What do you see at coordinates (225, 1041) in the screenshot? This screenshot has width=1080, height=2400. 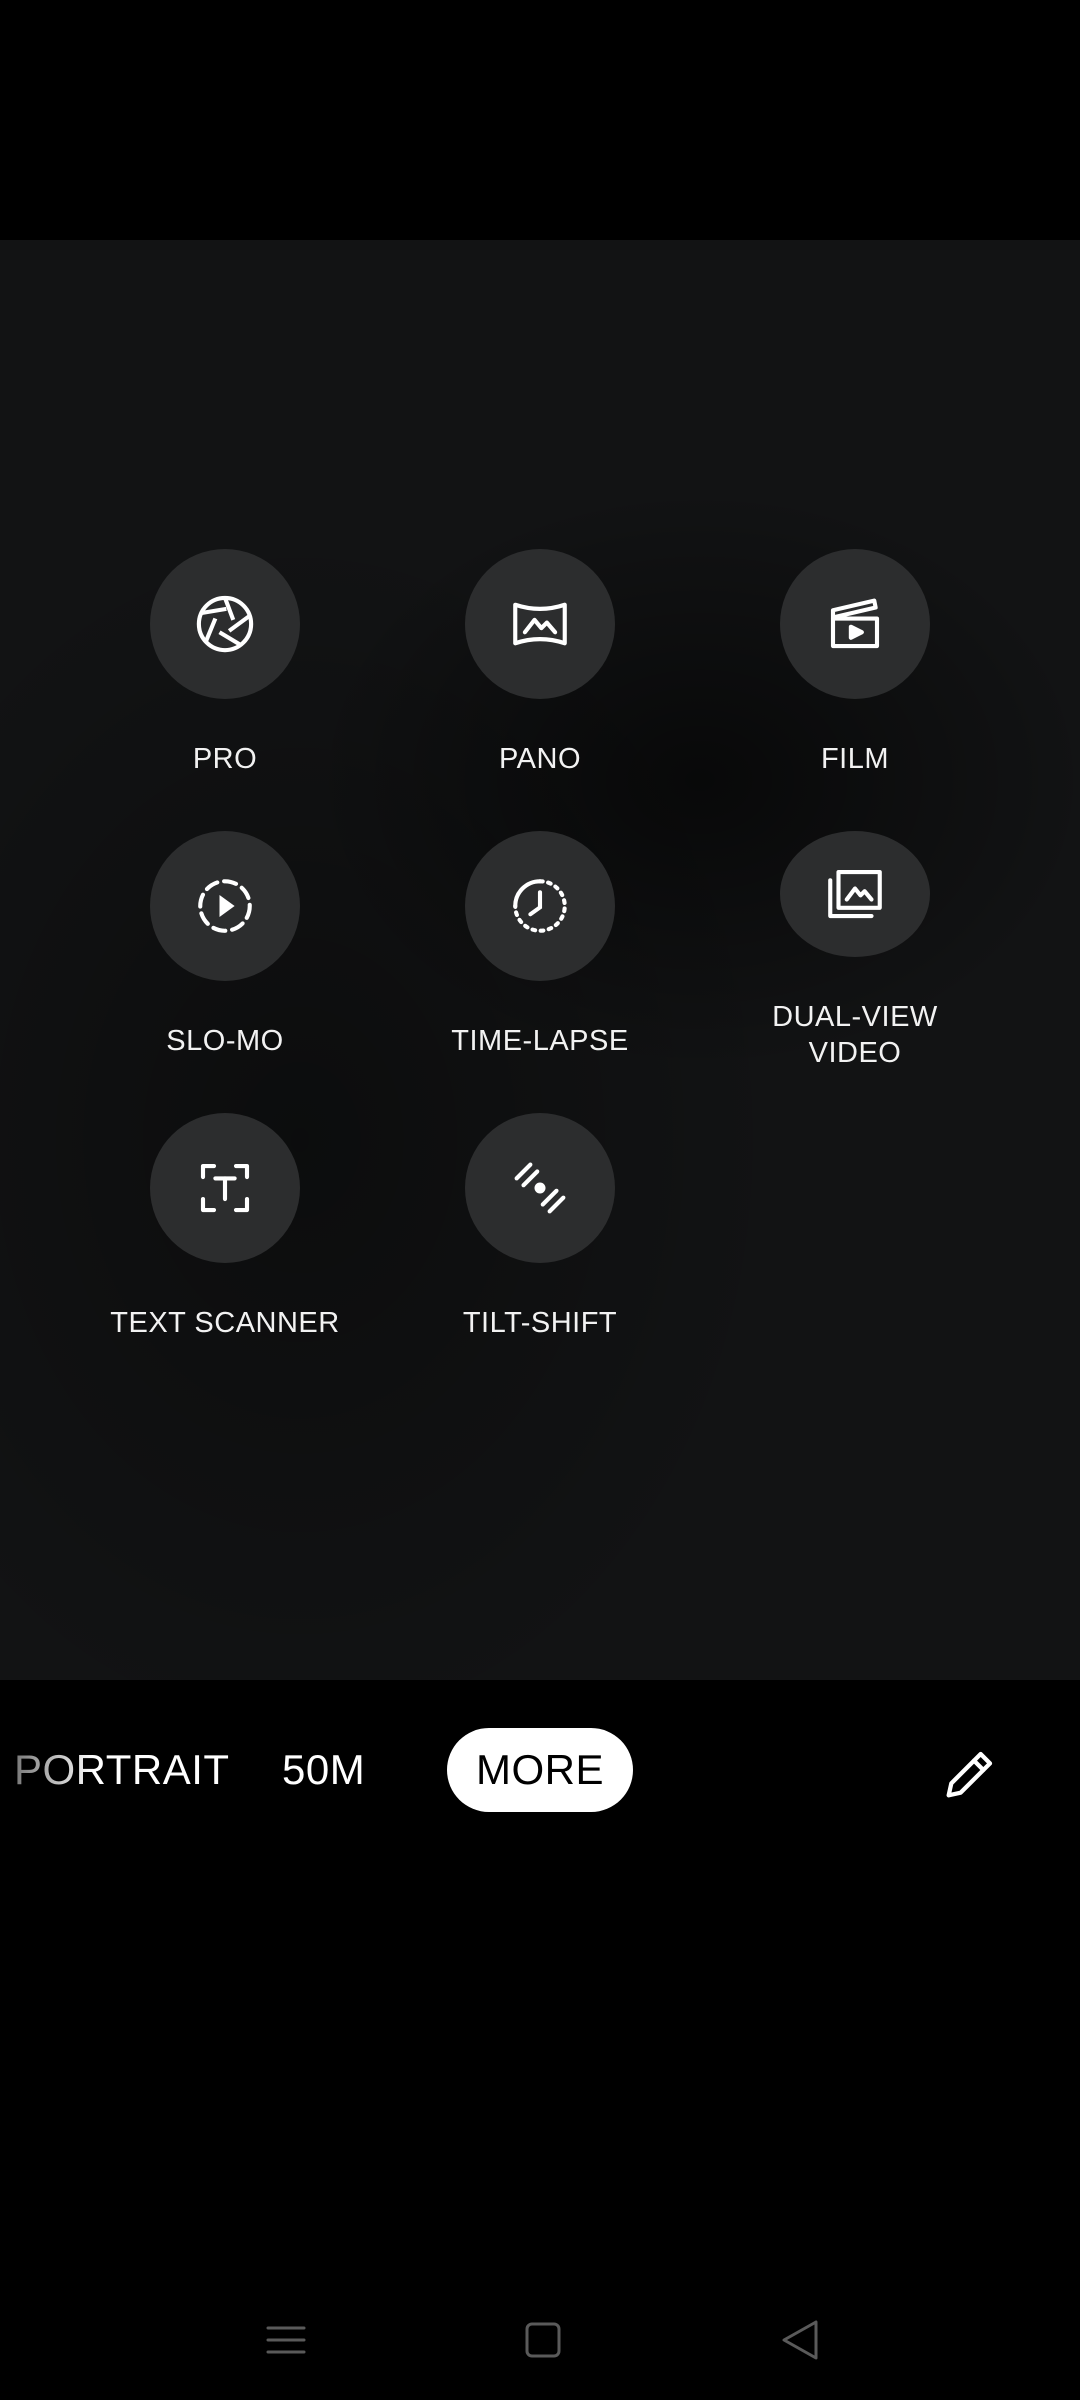 I see `mode-slo-mo-label: SLO-MO` at bounding box center [225, 1041].